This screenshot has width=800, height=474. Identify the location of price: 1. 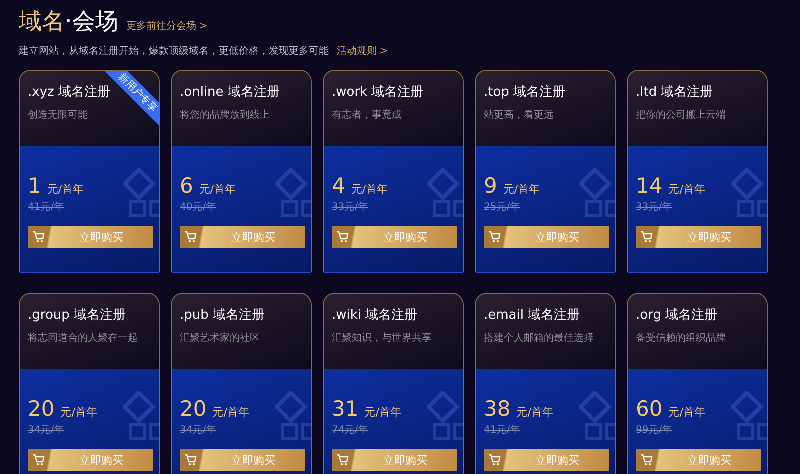
(35, 186).